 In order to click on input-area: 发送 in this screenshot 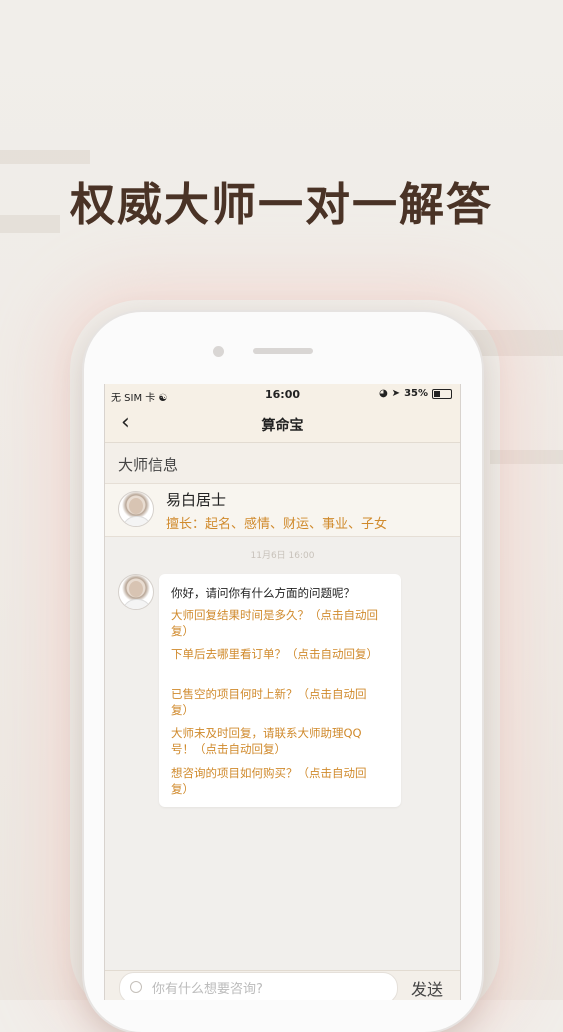, I will do `click(282, 985)`.